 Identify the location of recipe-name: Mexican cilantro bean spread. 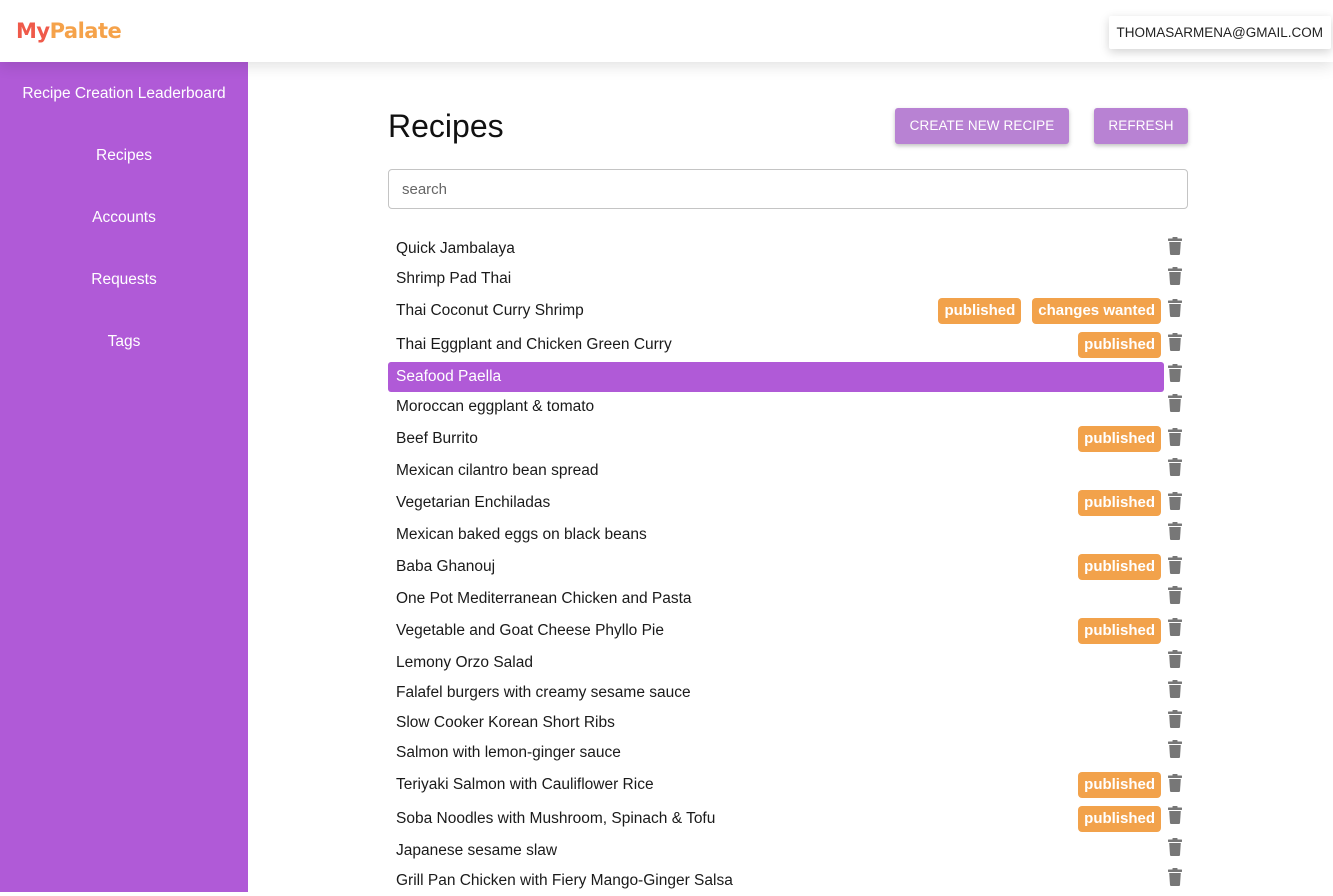
(497, 470).